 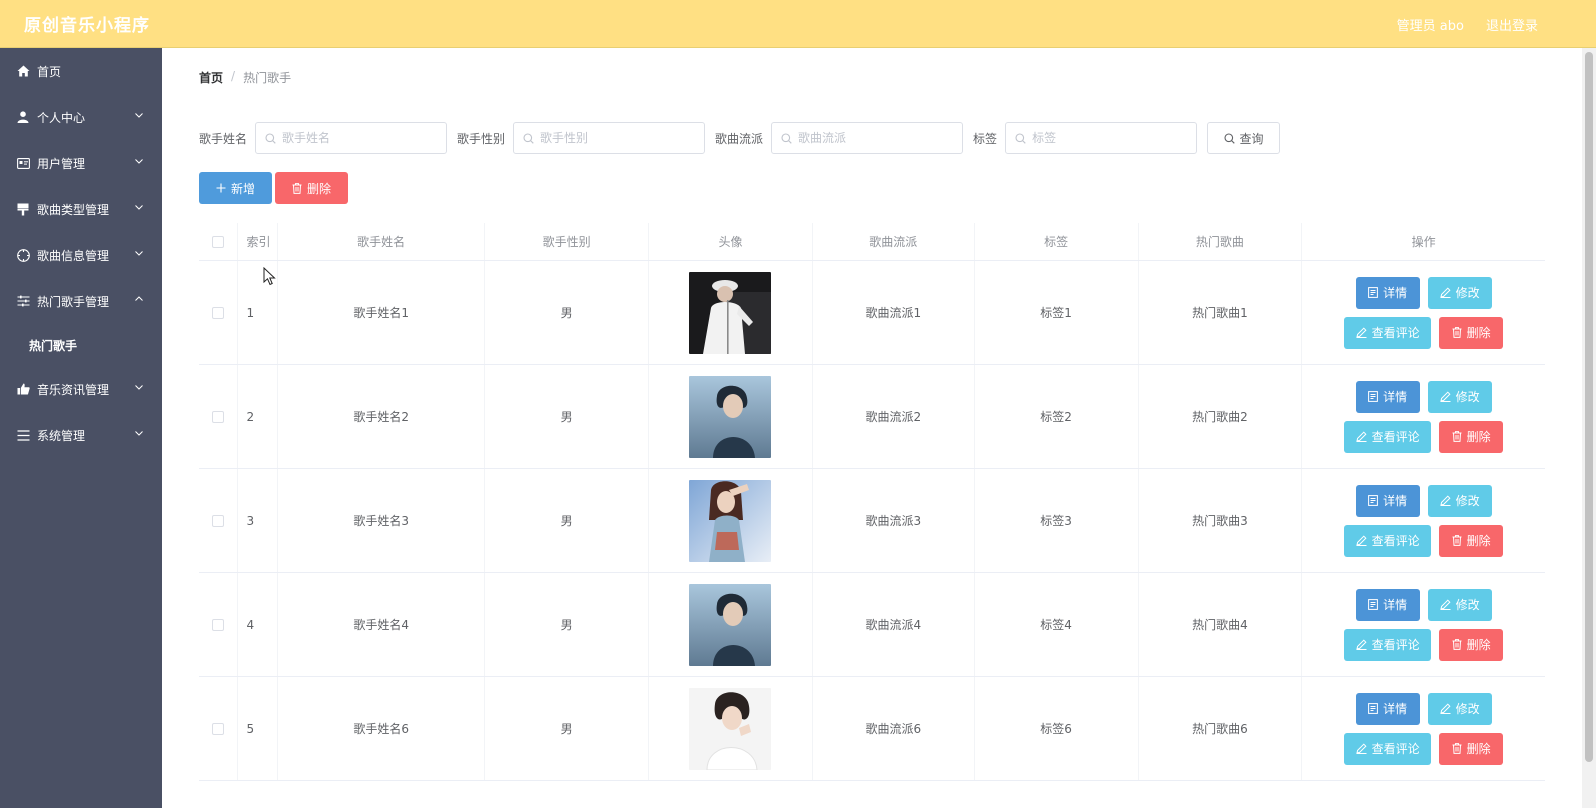 I want to click on thumb-icon, so click(x=23, y=389).